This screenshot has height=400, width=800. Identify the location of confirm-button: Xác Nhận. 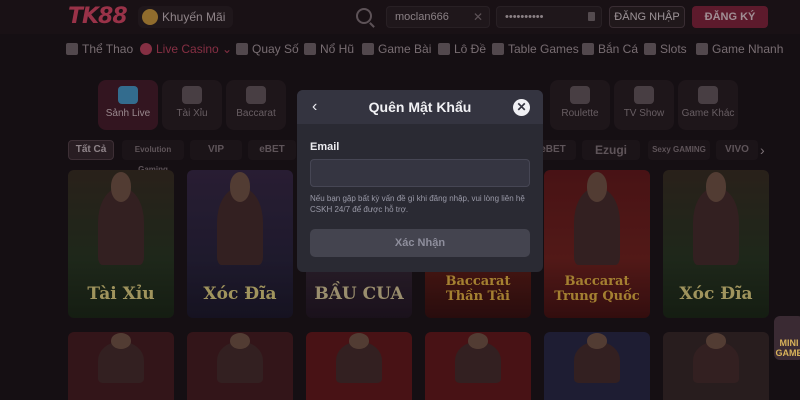
(420, 243).